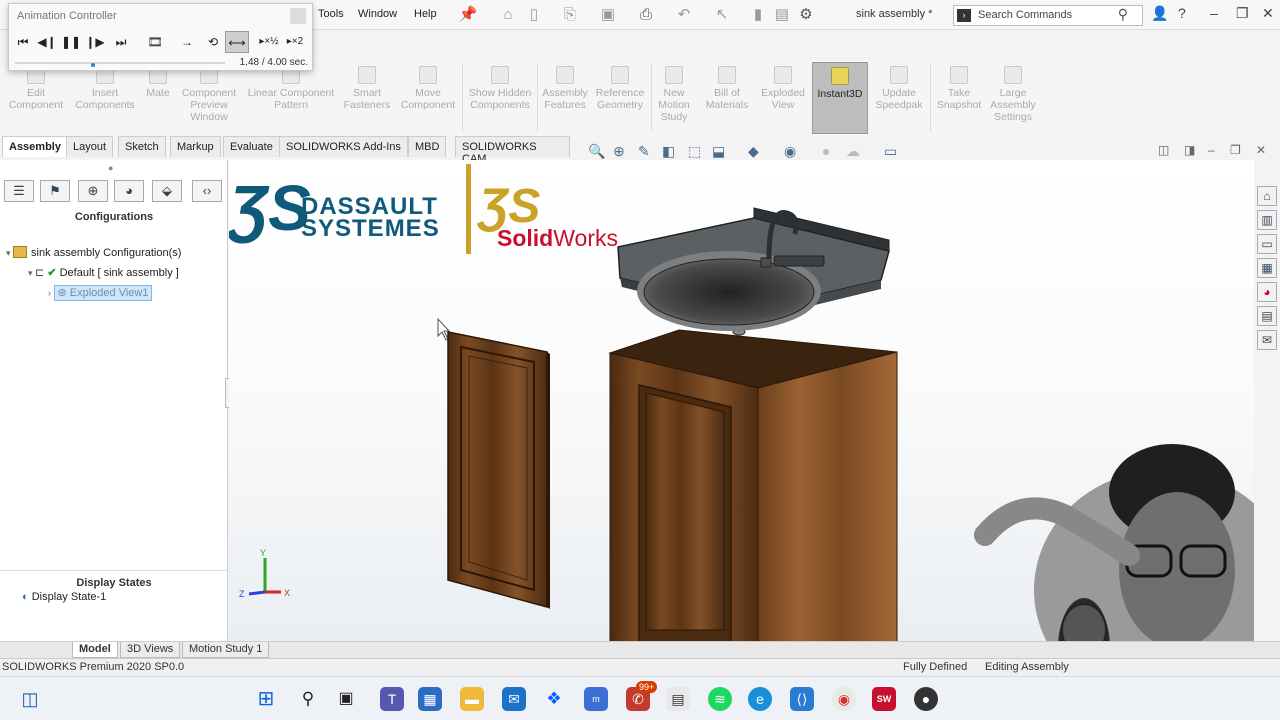  What do you see at coordinates (899, 88) in the screenshot?
I see `update-speedpak-button: Update Speedpak` at bounding box center [899, 88].